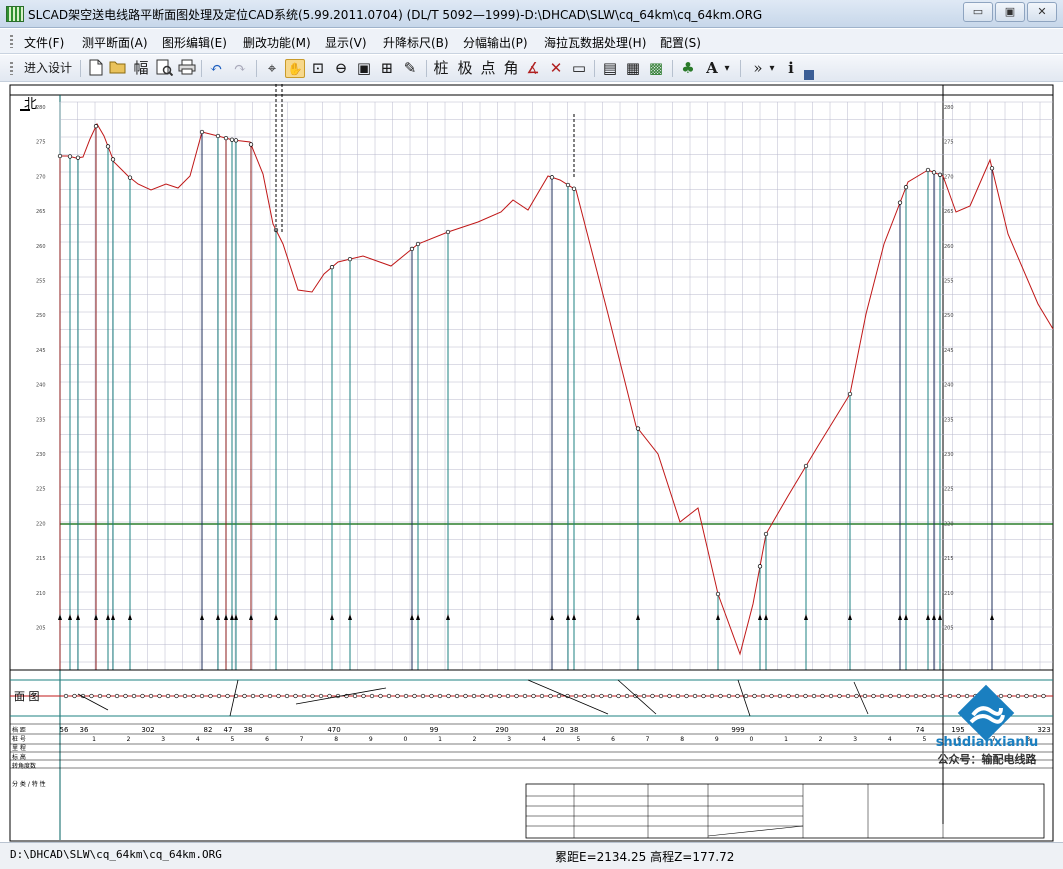  What do you see at coordinates (164, 68) in the screenshot?
I see `print-preview-icon` at bounding box center [164, 68].